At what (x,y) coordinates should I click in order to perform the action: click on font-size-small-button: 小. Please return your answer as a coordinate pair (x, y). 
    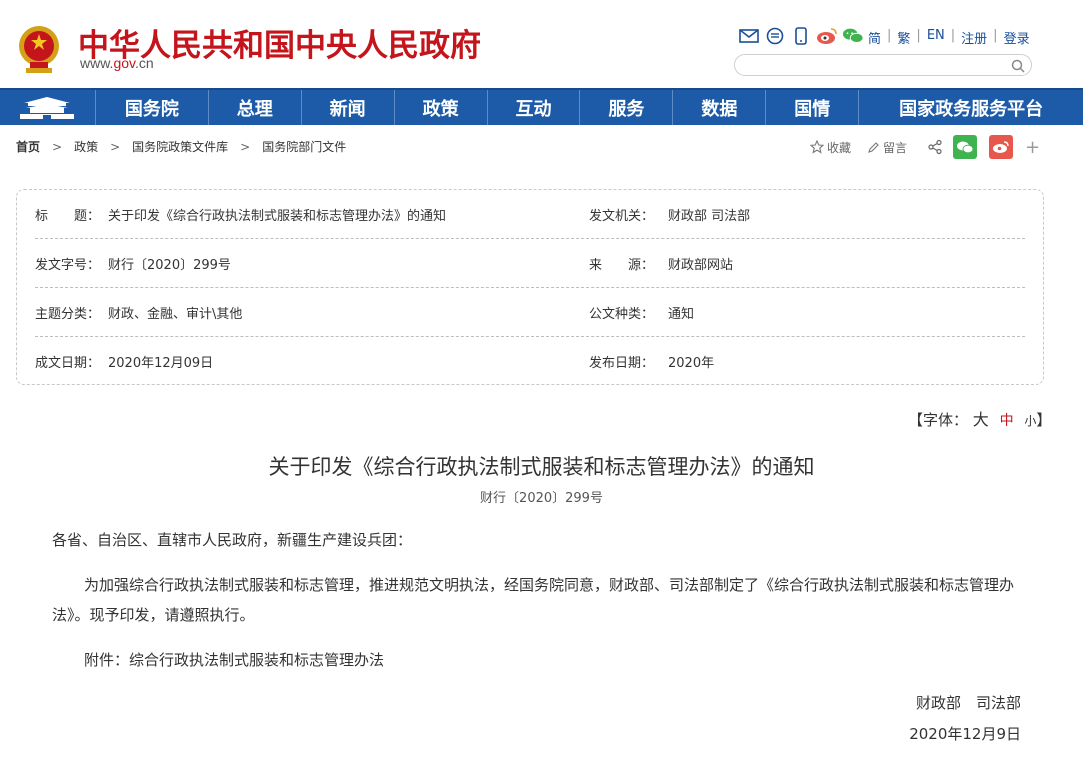
    Looking at the image, I should click on (1030, 421).